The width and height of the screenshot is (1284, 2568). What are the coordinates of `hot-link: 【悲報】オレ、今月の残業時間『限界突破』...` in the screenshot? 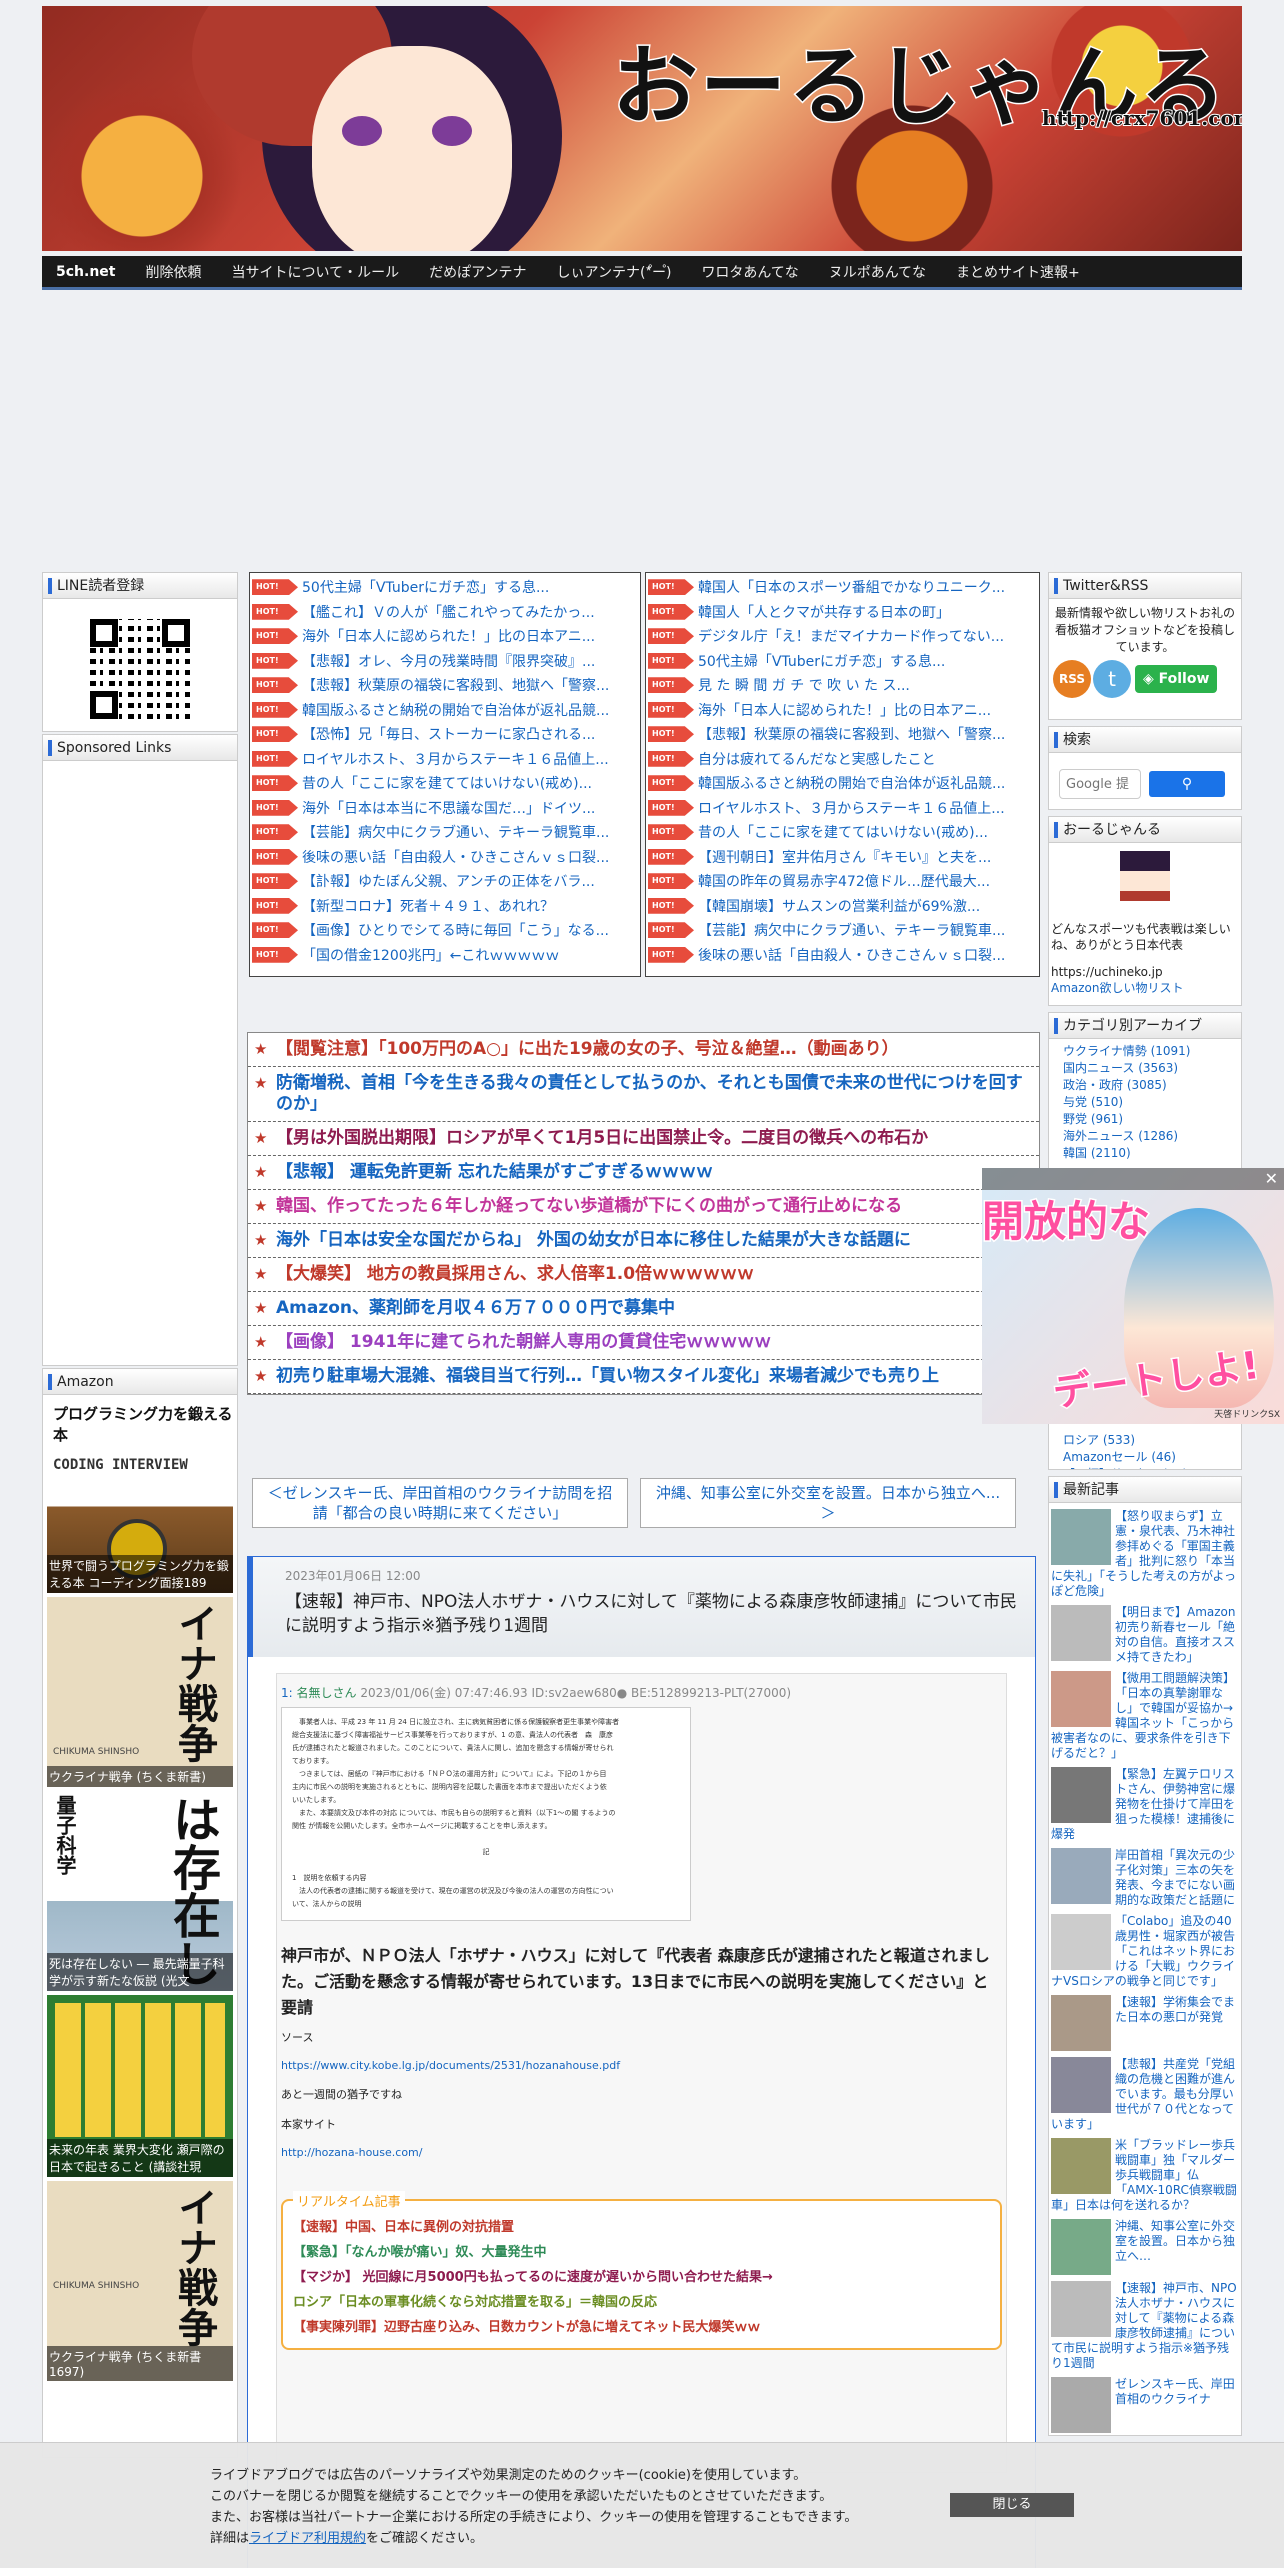 It's located at (448, 661).